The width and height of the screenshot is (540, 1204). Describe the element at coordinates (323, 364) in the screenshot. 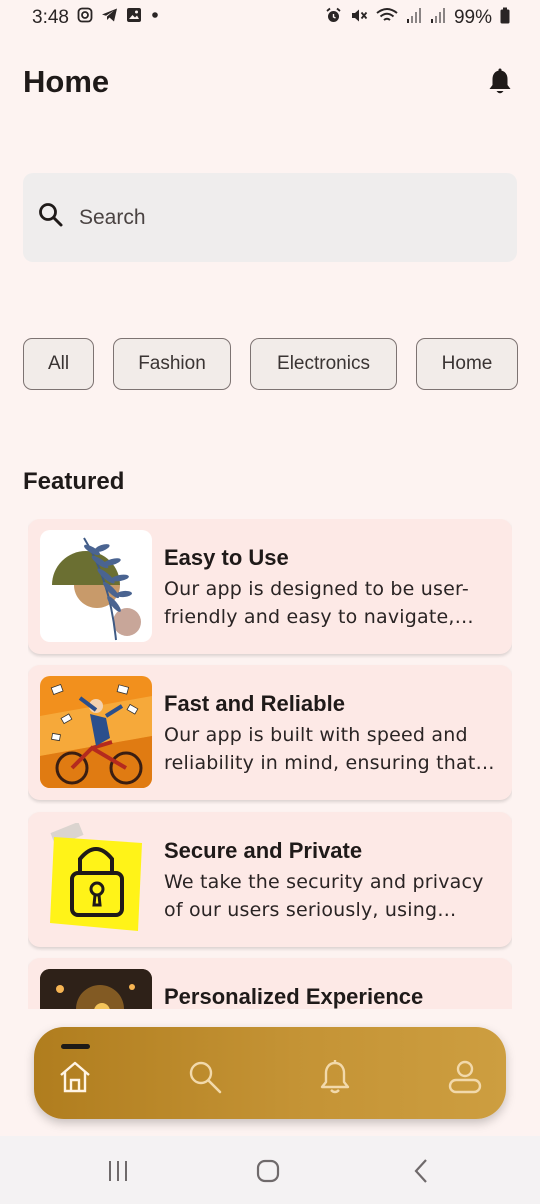

I see `chip-electronics: Electronics` at that location.